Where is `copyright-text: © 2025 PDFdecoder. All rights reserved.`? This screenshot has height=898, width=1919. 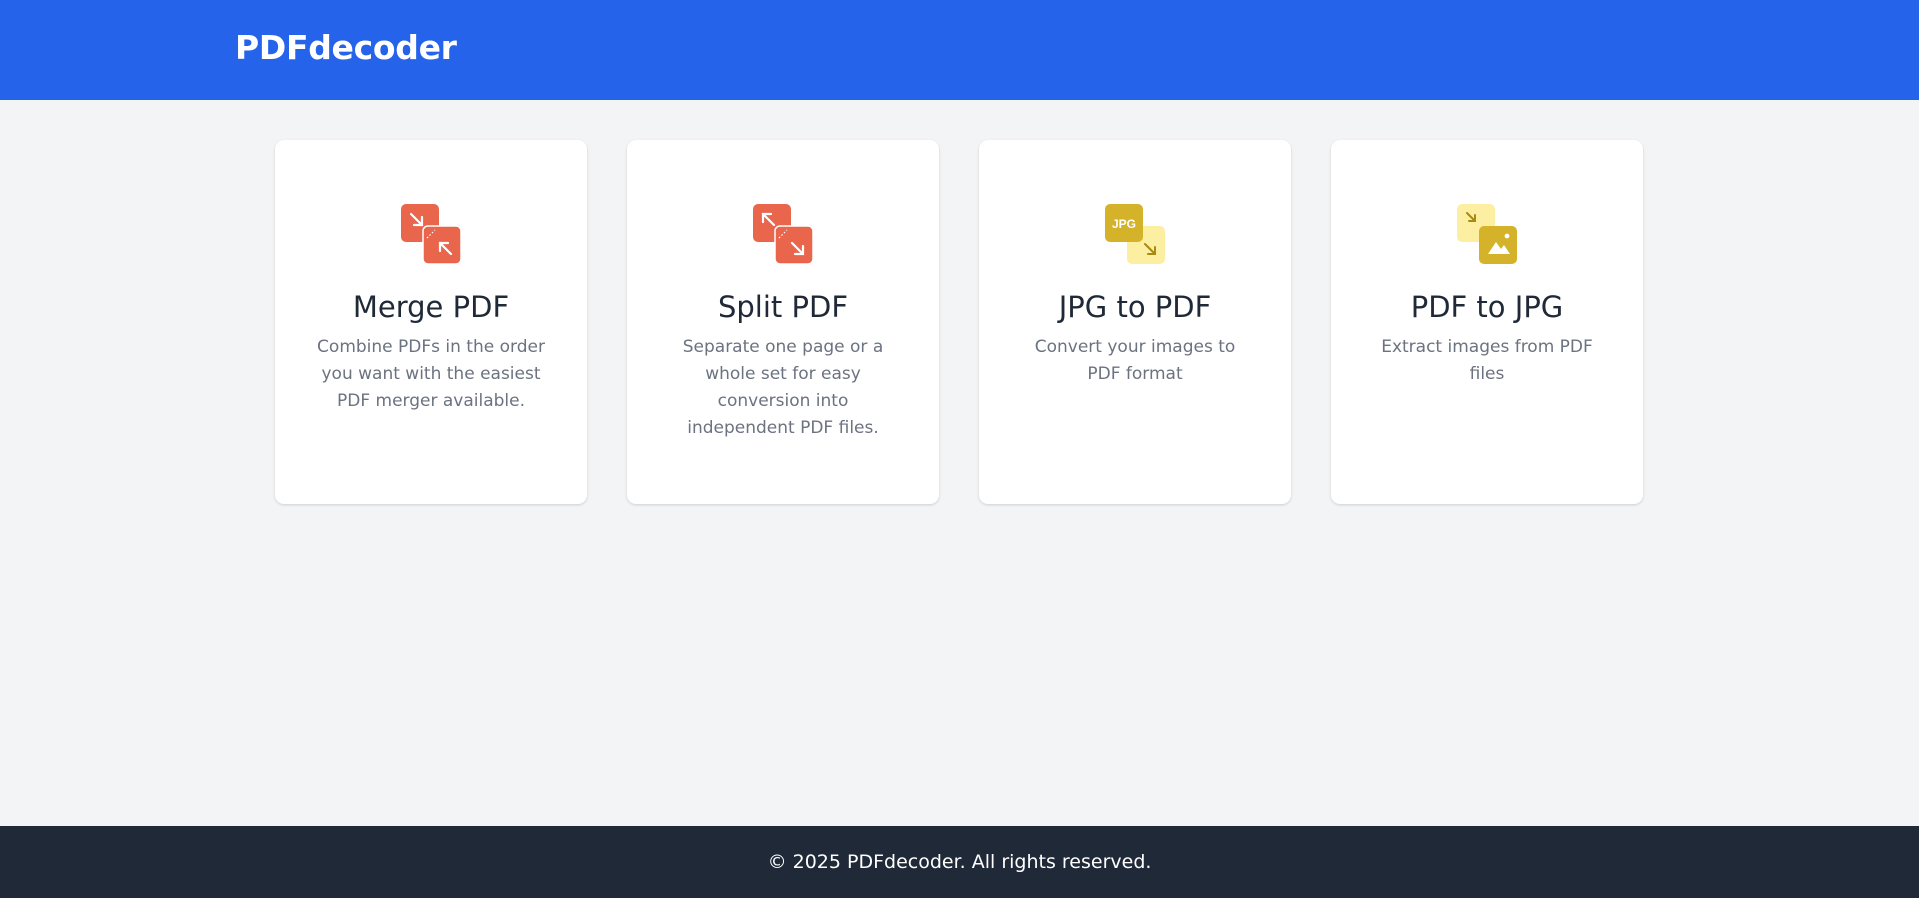
copyright-text: © 2025 PDFdecoder. All rights reserved. is located at coordinates (959, 862).